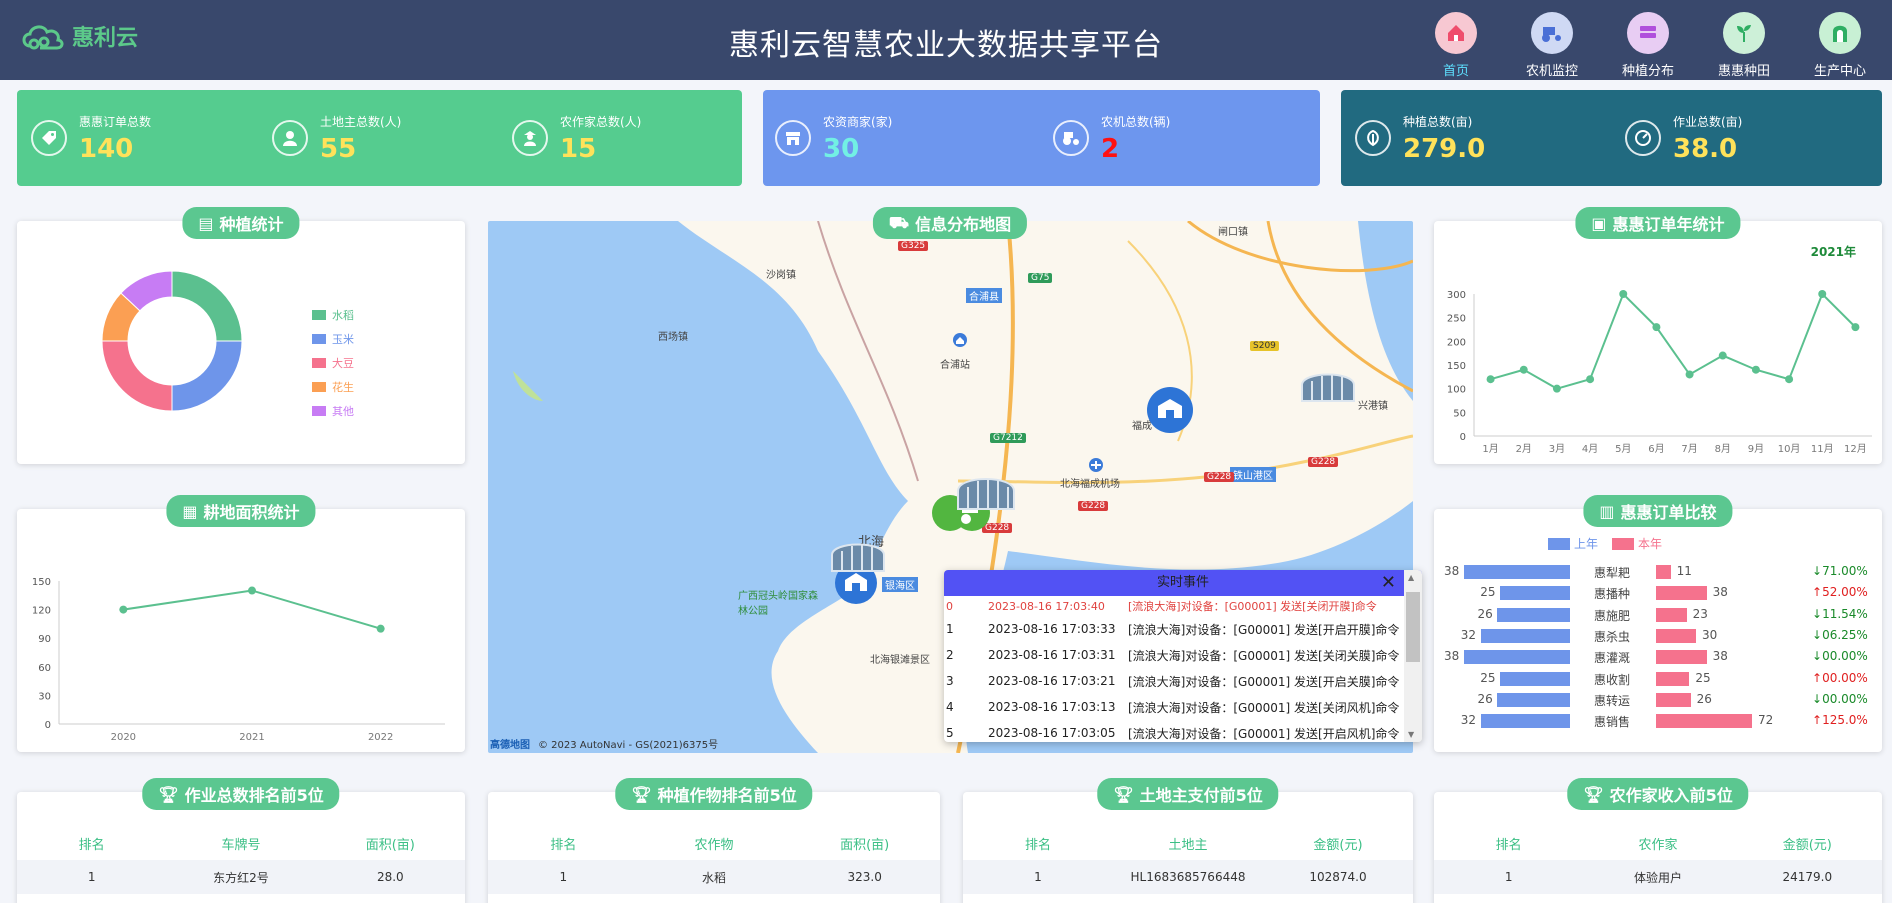  What do you see at coordinates (241, 877) in the screenshot?
I see `table-row: 1 东方红2号 28.0` at bounding box center [241, 877].